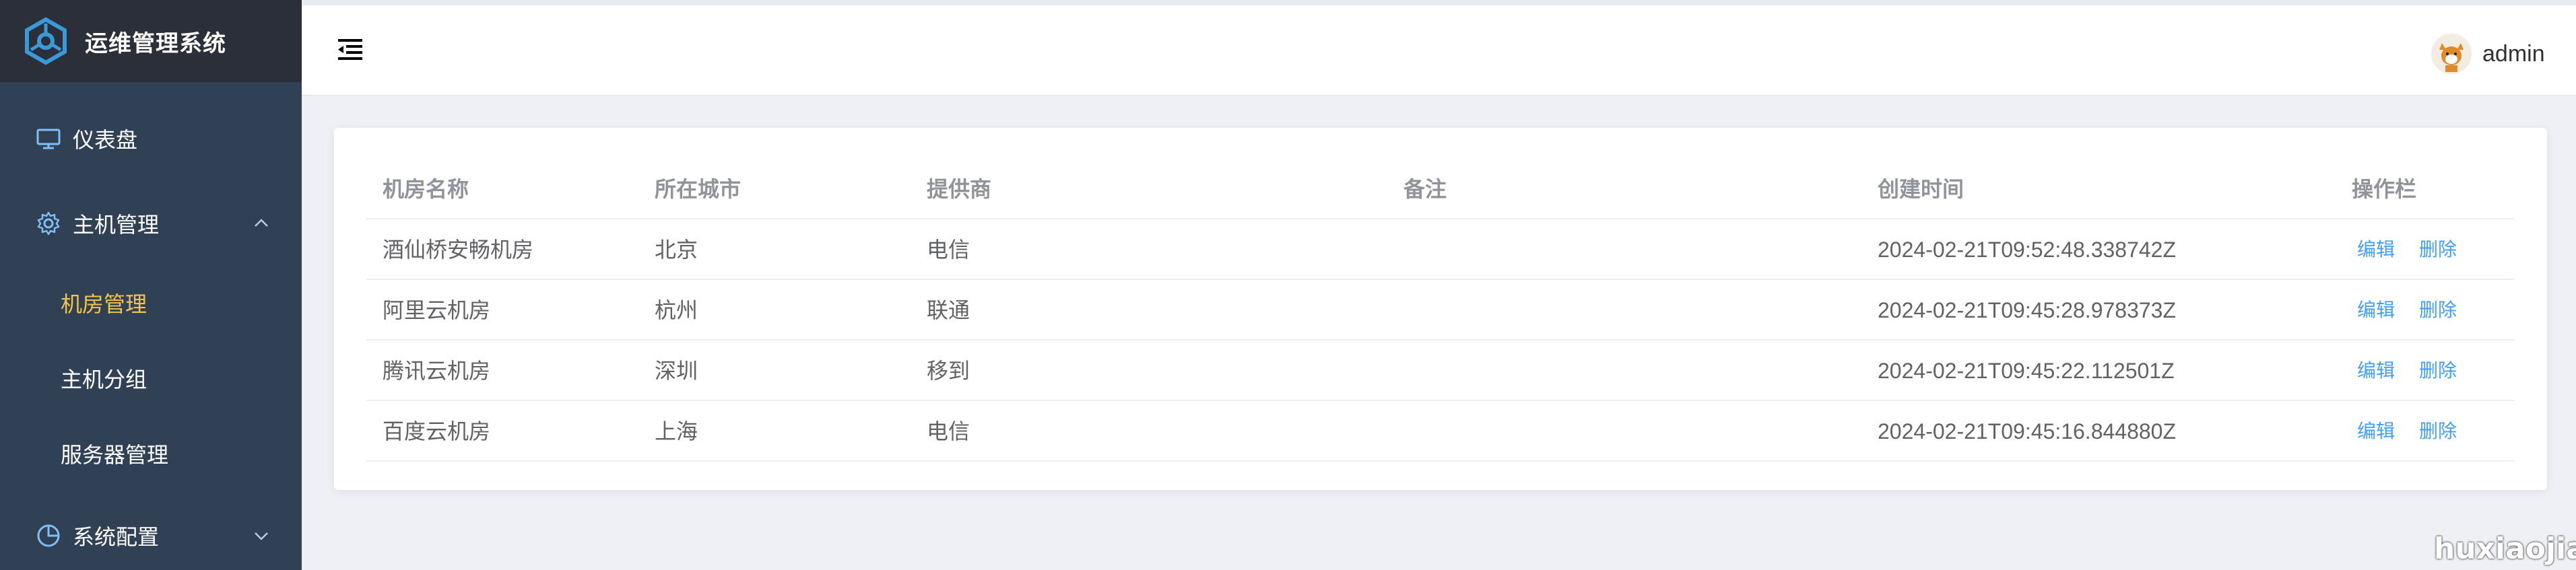 The image size is (2576, 570). Describe the element at coordinates (2505, 549) in the screenshot. I see `watermark: huxiaojian` at that location.